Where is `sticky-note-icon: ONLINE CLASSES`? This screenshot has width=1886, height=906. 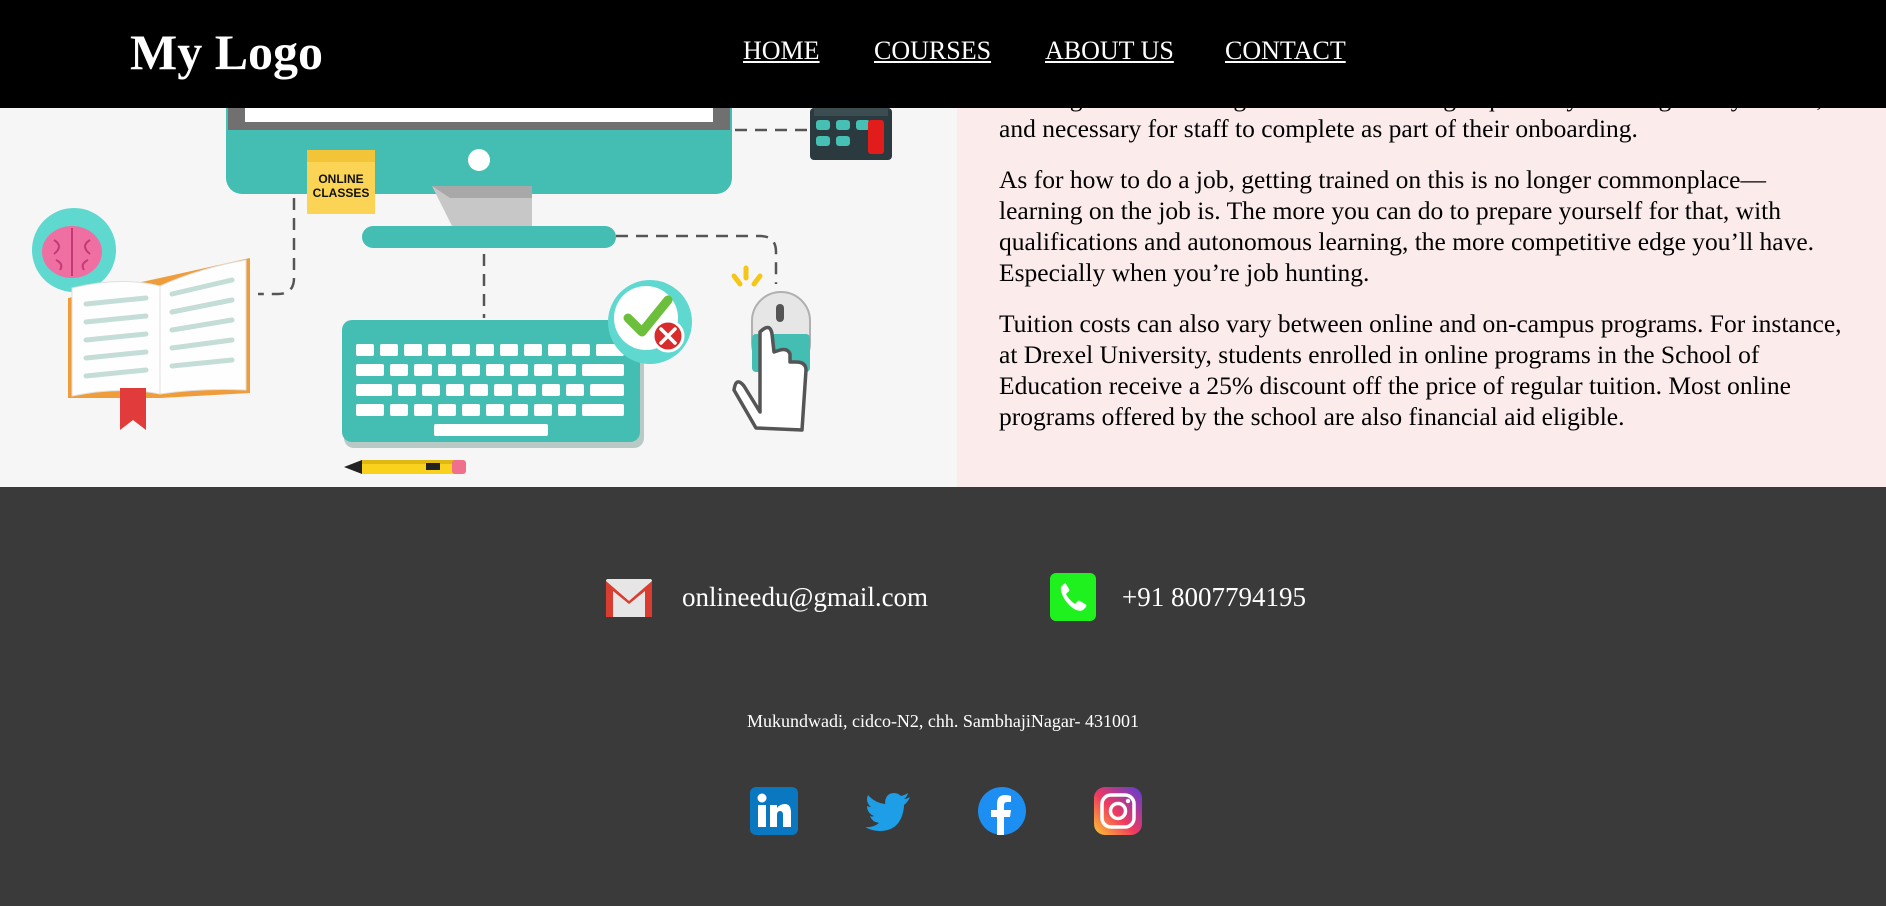
sticky-note-icon: ONLINE CLASSES is located at coordinates (341, 182).